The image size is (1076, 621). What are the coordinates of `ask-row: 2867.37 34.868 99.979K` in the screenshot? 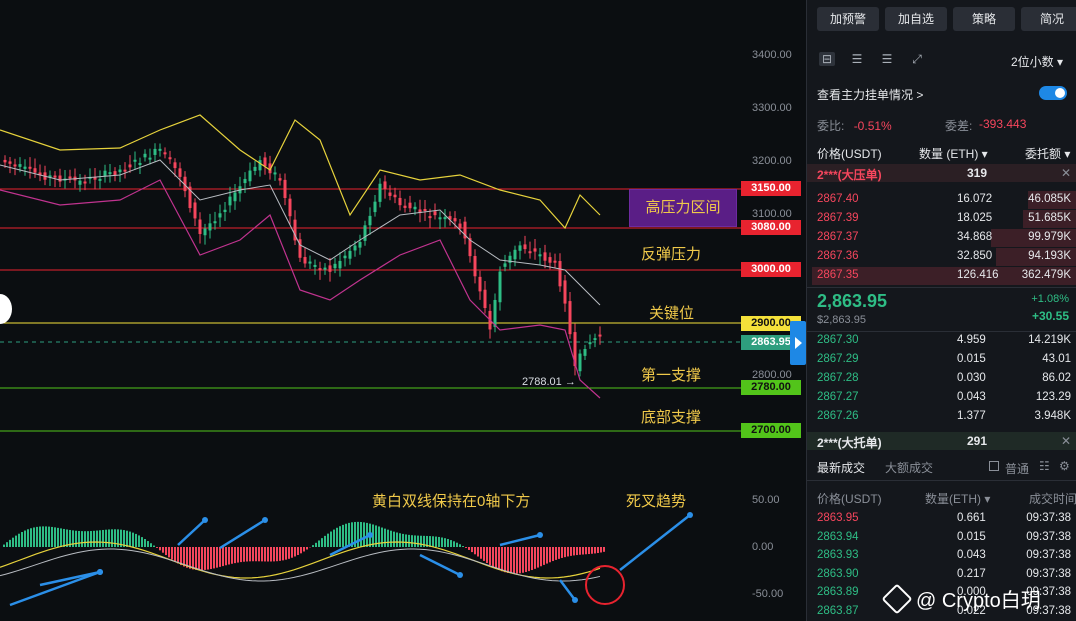 It's located at (941, 238).